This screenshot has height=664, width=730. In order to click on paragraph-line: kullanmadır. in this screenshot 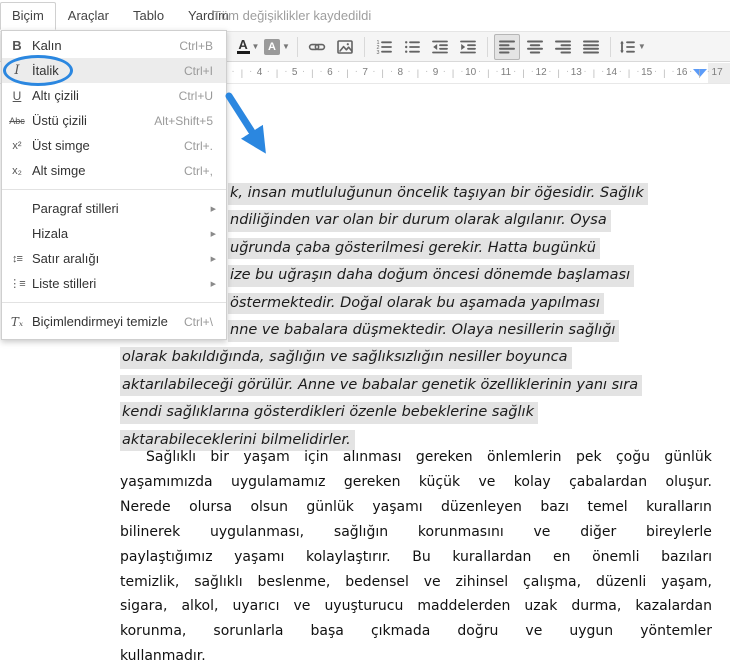, I will do `click(416, 656)`.